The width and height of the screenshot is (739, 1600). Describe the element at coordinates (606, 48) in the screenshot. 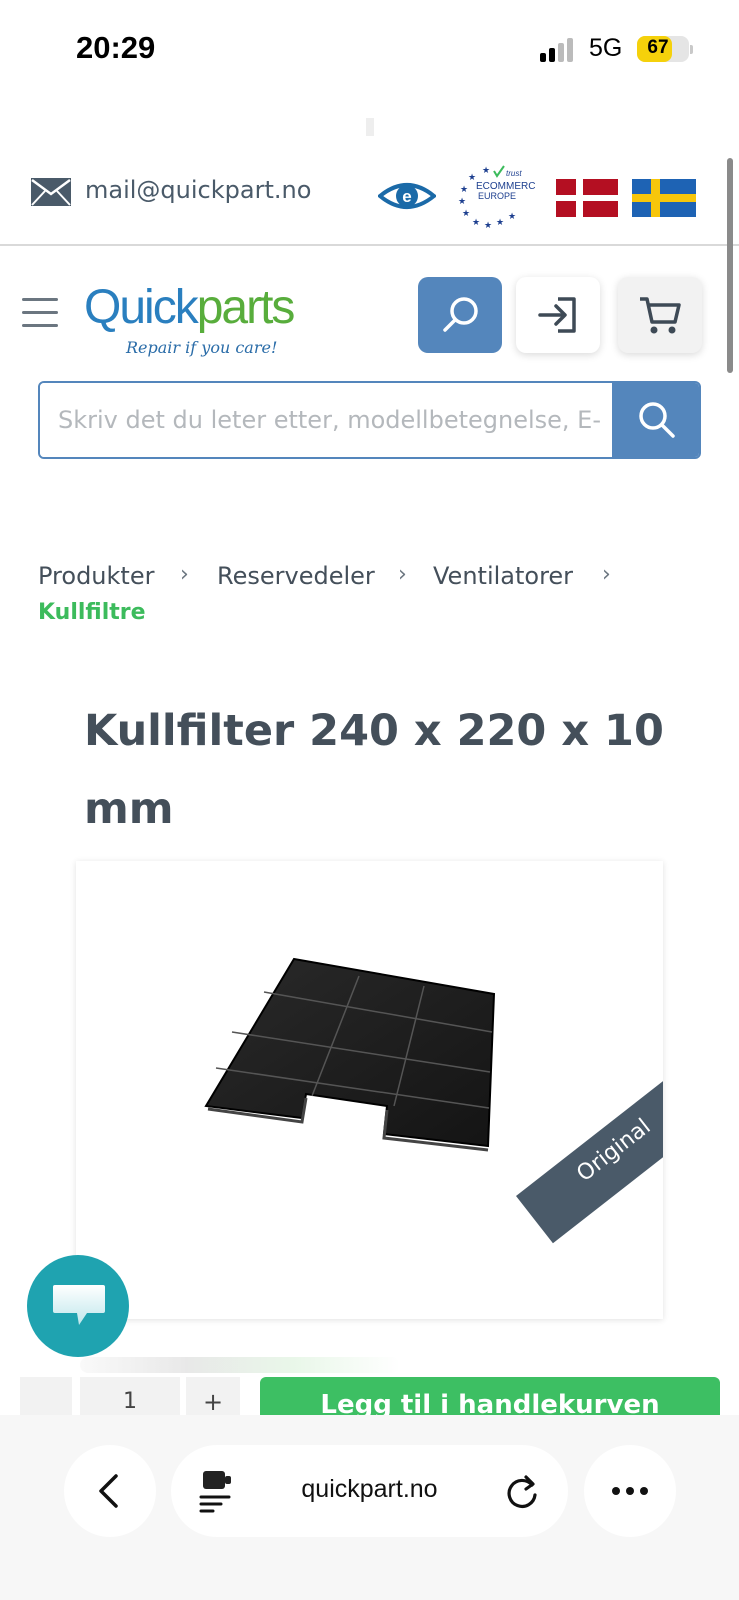

I see `network-type: 5G` at that location.